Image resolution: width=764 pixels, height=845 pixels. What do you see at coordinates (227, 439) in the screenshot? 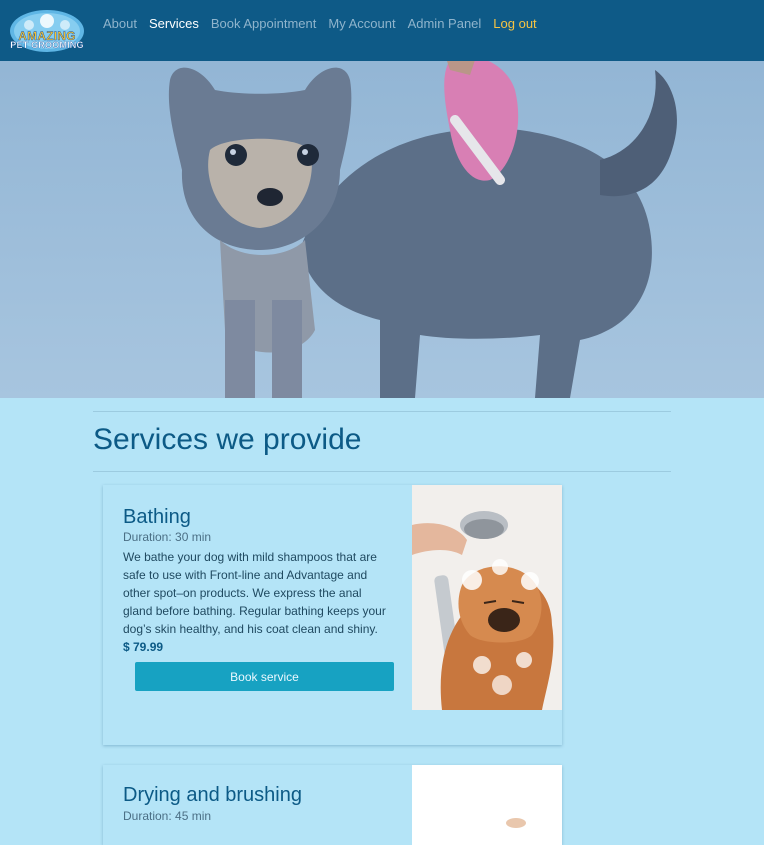
I see `page-title: Services we provide` at bounding box center [227, 439].